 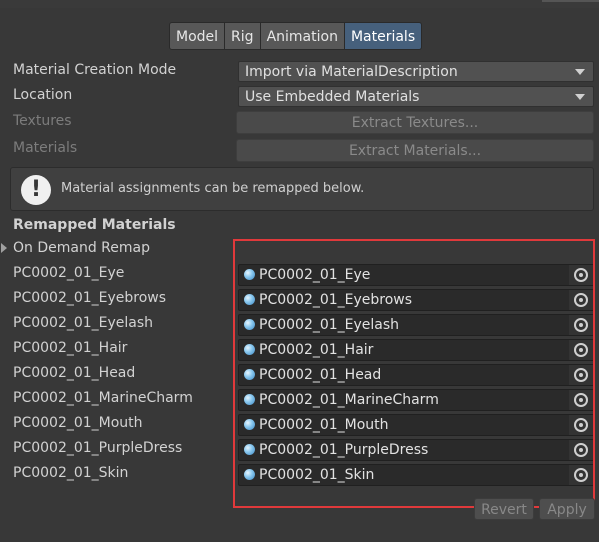 What do you see at coordinates (42, 121) in the screenshot?
I see `textures-label: Textures` at bounding box center [42, 121].